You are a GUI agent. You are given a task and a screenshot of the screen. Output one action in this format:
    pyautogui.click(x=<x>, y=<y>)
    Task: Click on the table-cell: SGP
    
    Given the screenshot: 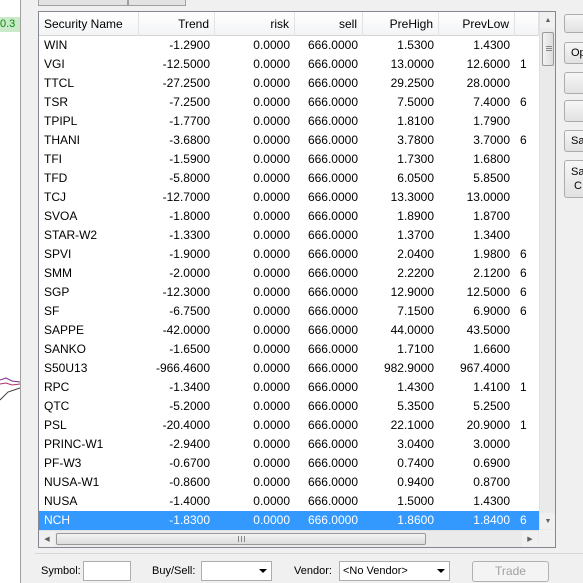 What is the action you would take?
    pyautogui.click(x=57, y=292)
    